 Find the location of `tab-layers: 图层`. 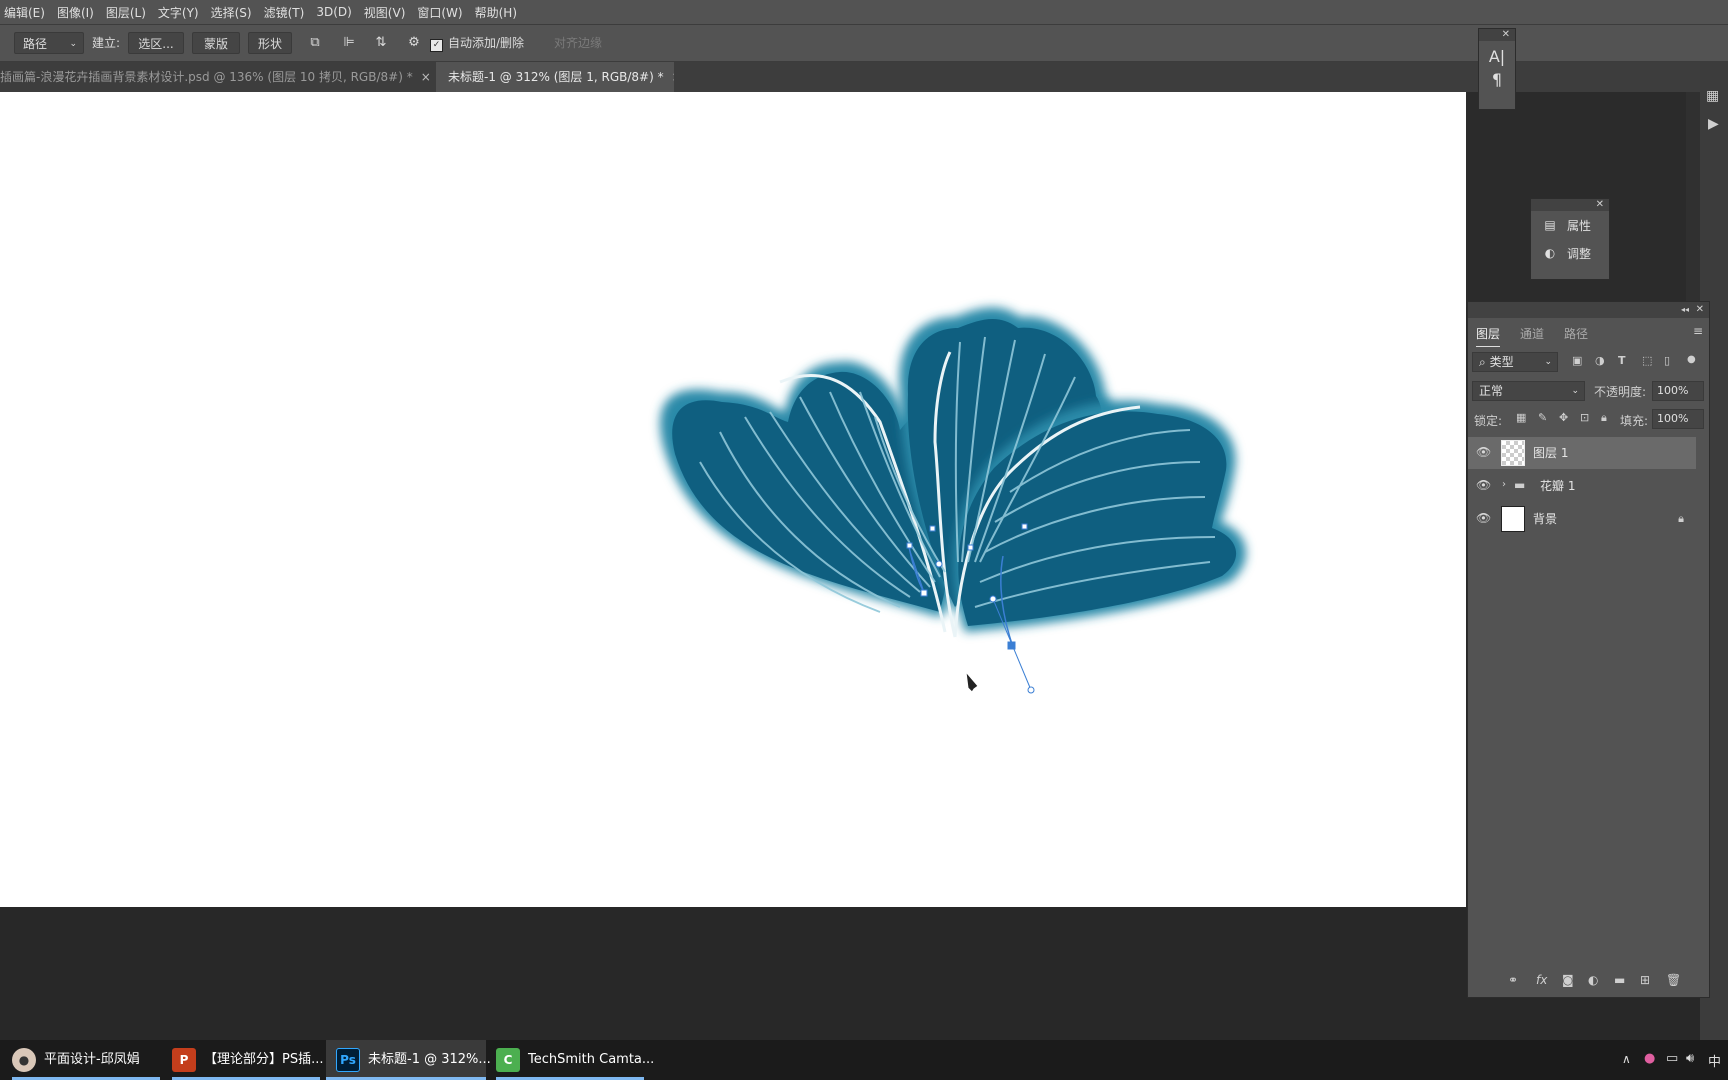

tab-layers: 图层 is located at coordinates (1488, 334).